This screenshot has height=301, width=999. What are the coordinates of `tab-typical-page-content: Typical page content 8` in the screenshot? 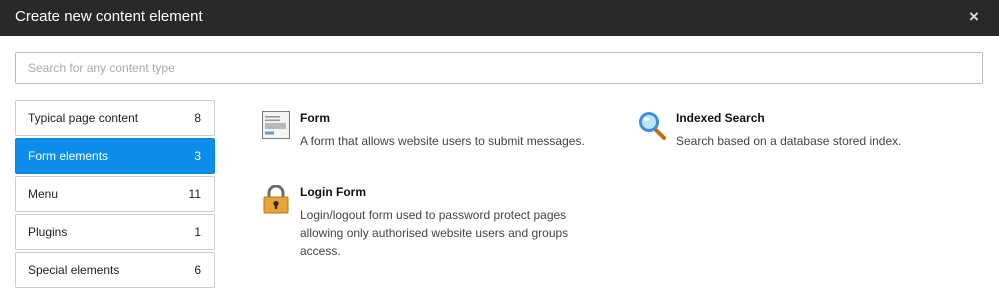 It's located at (115, 118).